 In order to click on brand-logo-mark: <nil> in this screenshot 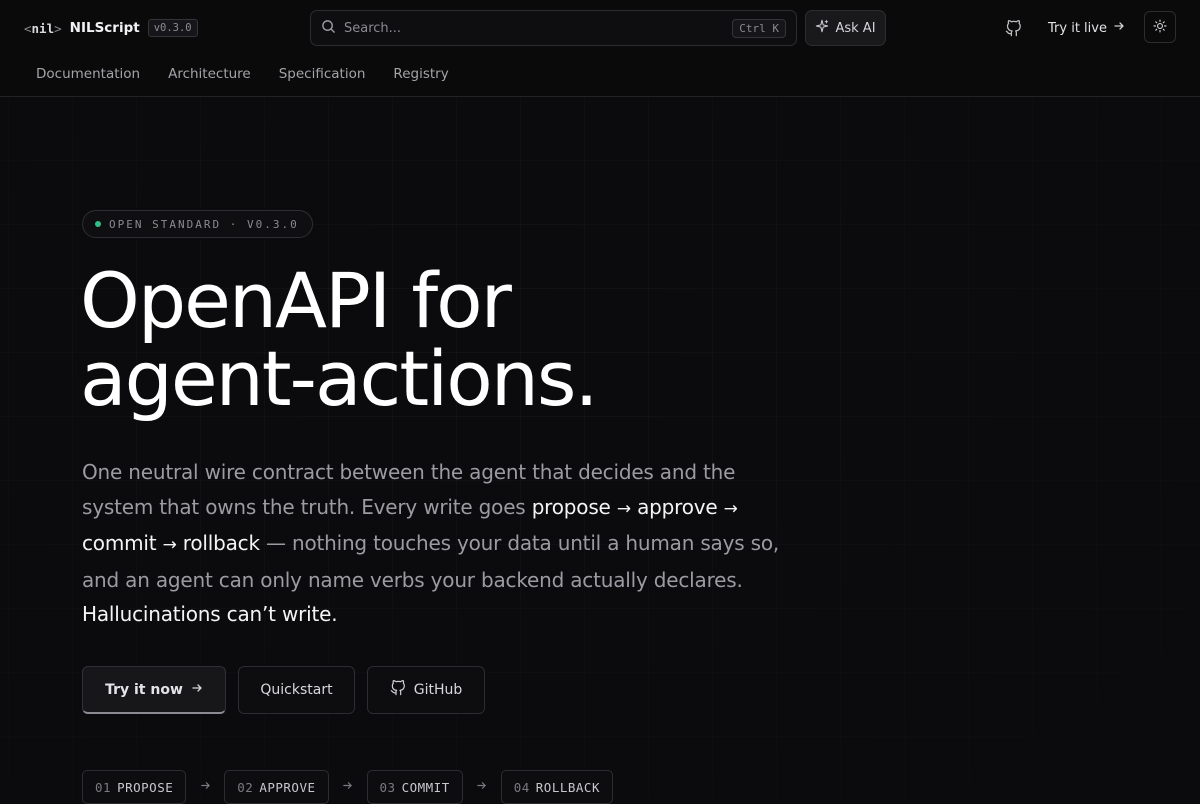, I will do `click(43, 28)`.